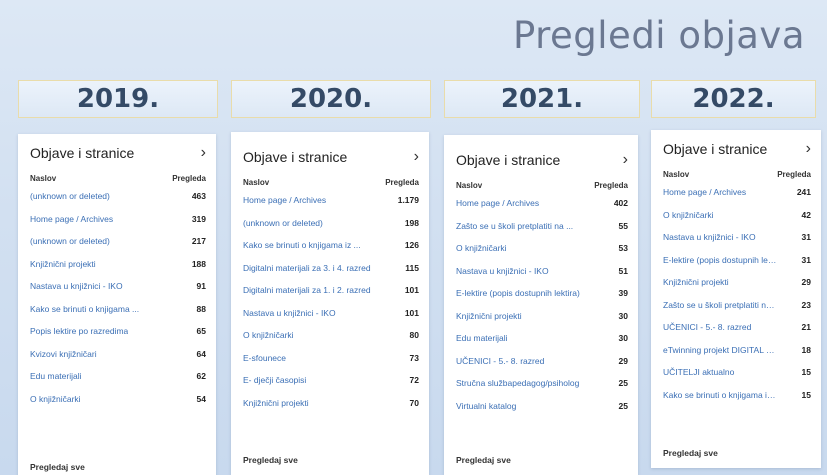 Image resolution: width=827 pixels, height=475 pixels. I want to click on view-count: 30, so click(623, 338).